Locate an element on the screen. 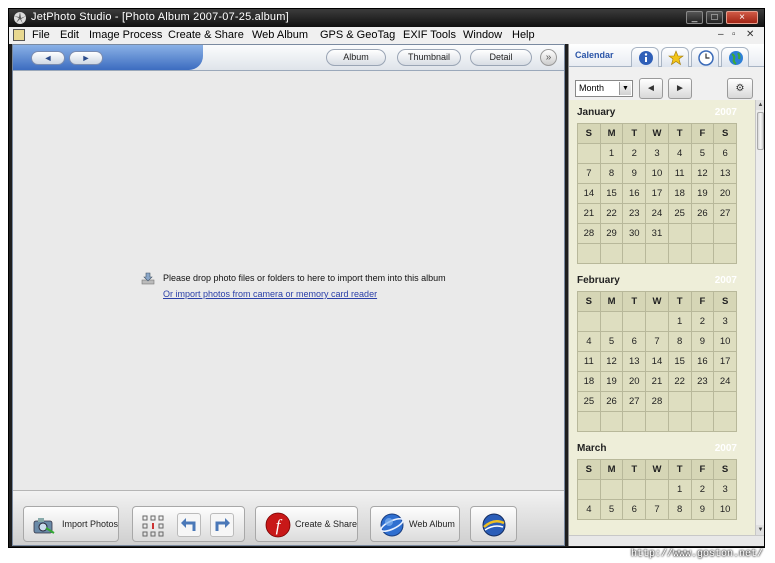  tab-rating is located at coordinates (675, 57).